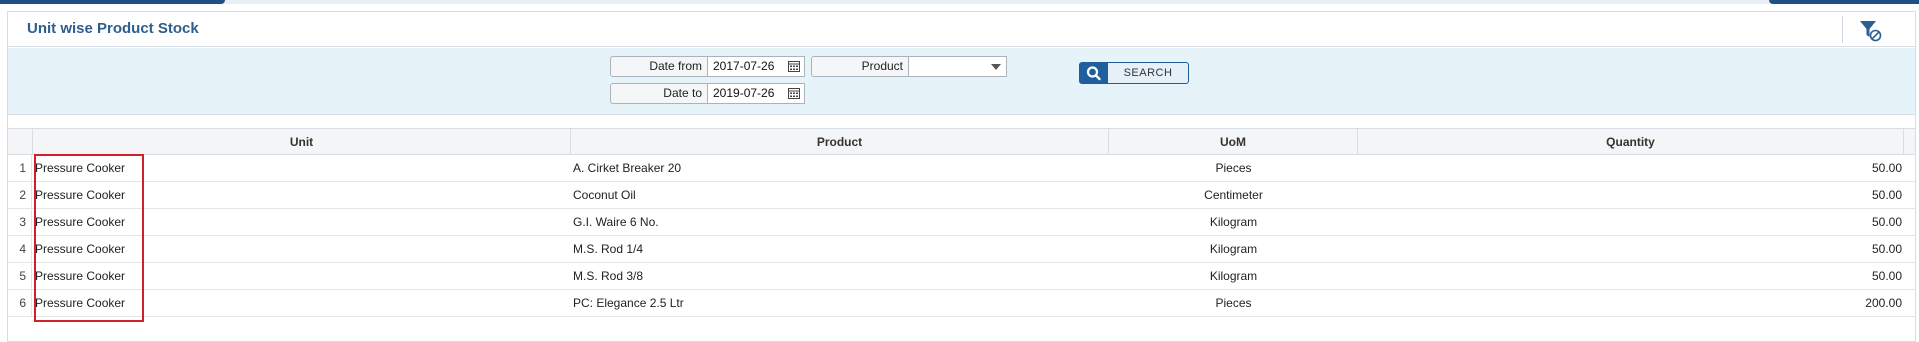  What do you see at coordinates (113, 28) in the screenshot?
I see `page-title: Unit wise Product Stock` at bounding box center [113, 28].